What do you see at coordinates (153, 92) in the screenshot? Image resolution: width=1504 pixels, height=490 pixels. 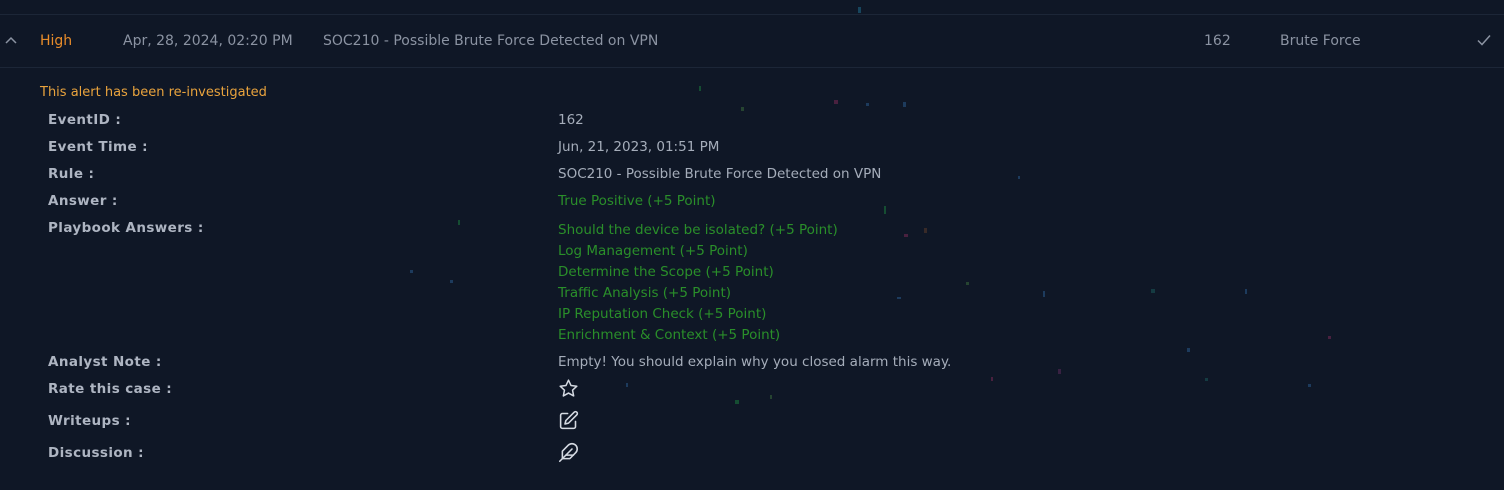 I see `reinvestigated-notice: This alert has been re-investigated` at bounding box center [153, 92].